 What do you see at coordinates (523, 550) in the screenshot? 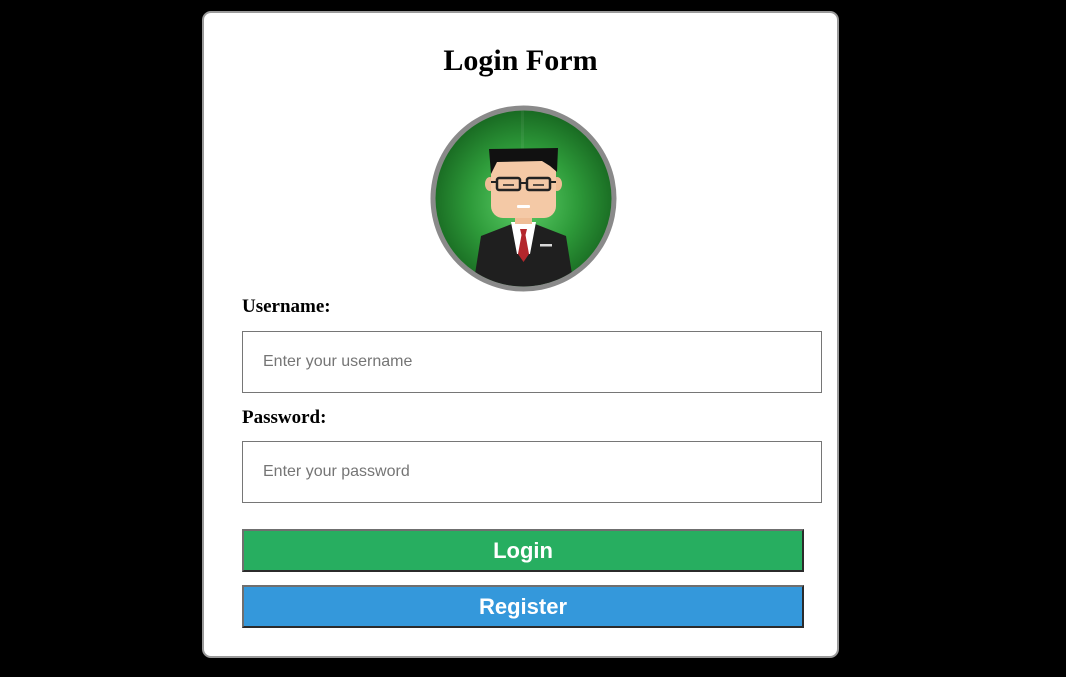
I see `login-button: Login` at bounding box center [523, 550].